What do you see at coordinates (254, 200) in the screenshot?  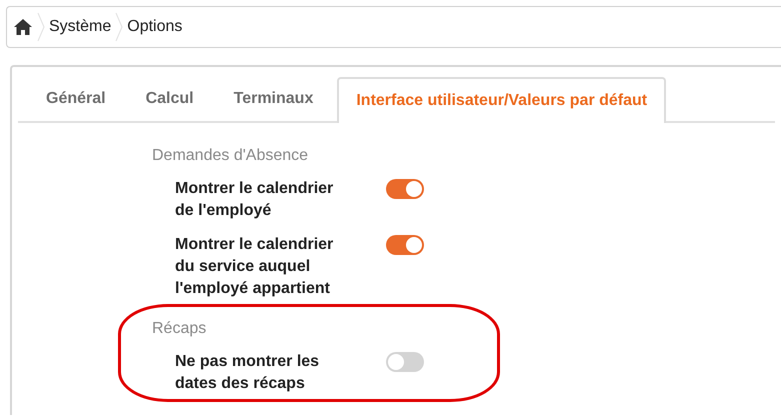 I see `option-label: Montrer le calendrier de l'employé` at bounding box center [254, 200].